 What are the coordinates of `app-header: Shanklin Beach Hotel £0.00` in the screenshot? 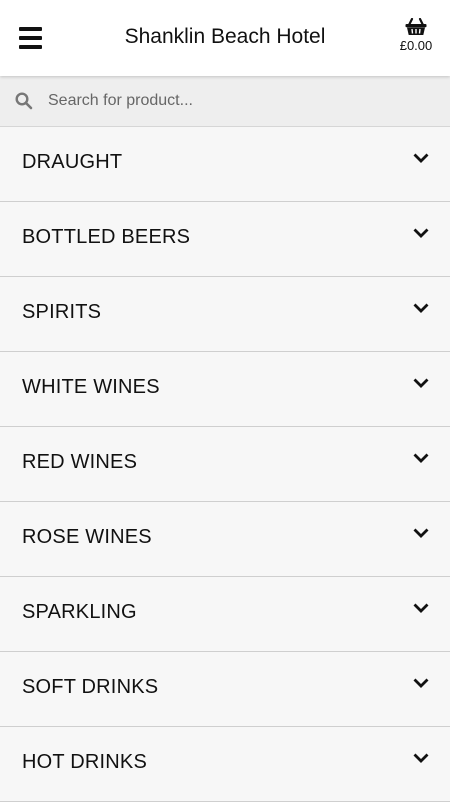 It's located at (225, 38).